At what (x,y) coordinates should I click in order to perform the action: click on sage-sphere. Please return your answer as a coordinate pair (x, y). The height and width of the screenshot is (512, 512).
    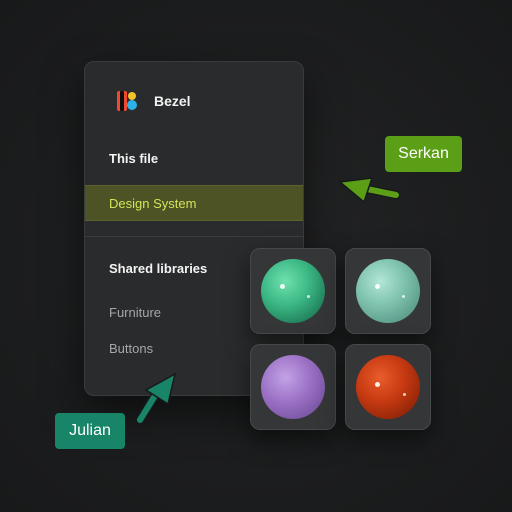
    Looking at the image, I should click on (388, 291).